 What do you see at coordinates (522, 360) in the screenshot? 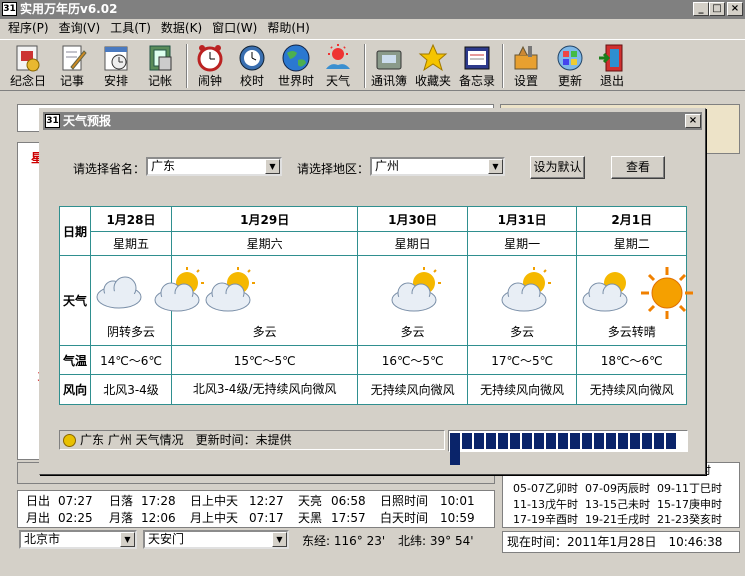
I see `forecast-temp: 17℃～5℃` at bounding box center [522, 360].